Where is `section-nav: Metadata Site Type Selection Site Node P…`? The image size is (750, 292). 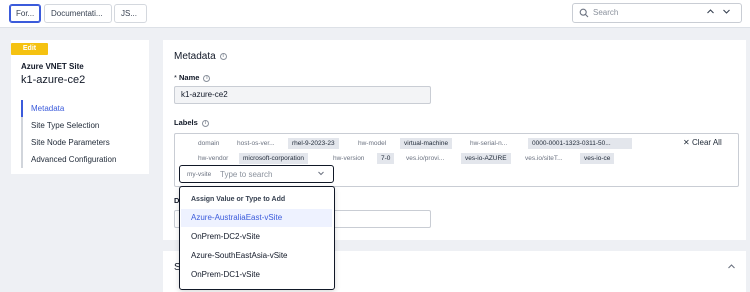
section-nav: Metadata Site Type Selection Site Node P… is located at coordinates (85, 134).